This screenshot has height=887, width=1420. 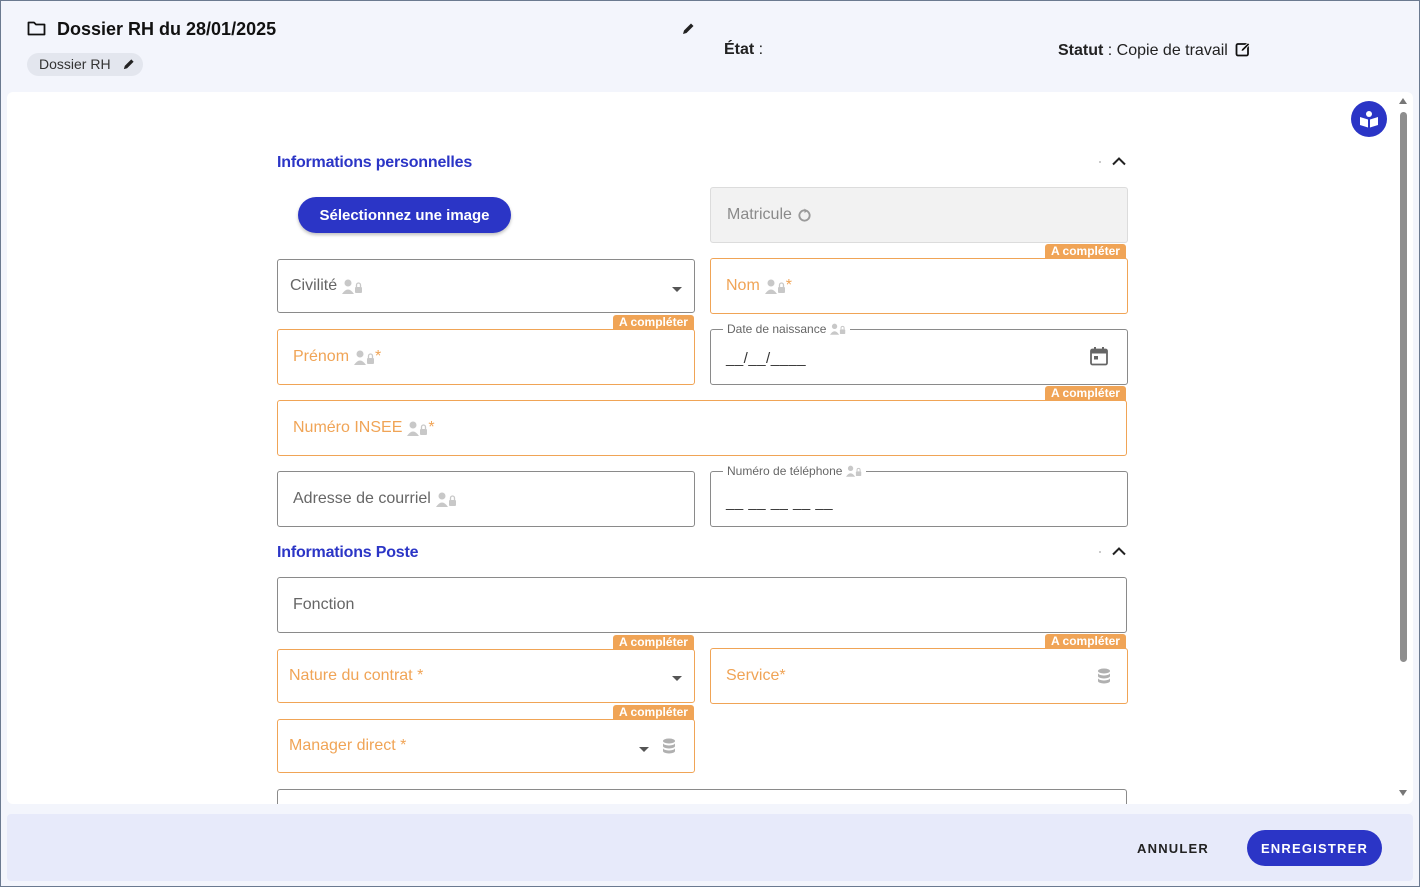 What do you see at coordinates (75, 64) in the screenshot?
I see `chip-label: Dossier RH` at bounding box center [75, 64].